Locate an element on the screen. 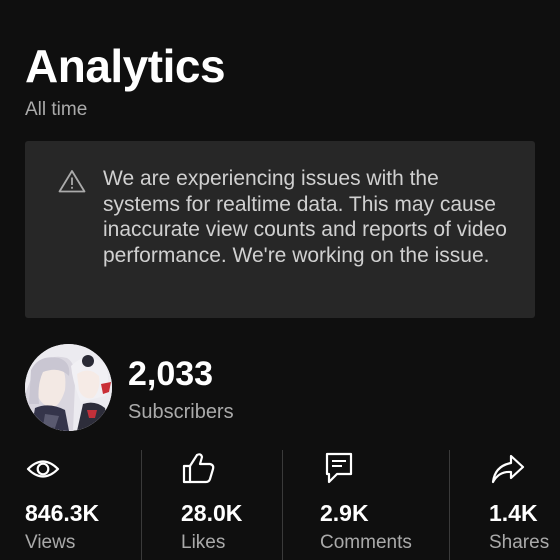 The height and width of the screenshot is (560, 560). shares-label: Shares is located at coordinates (519, 542).